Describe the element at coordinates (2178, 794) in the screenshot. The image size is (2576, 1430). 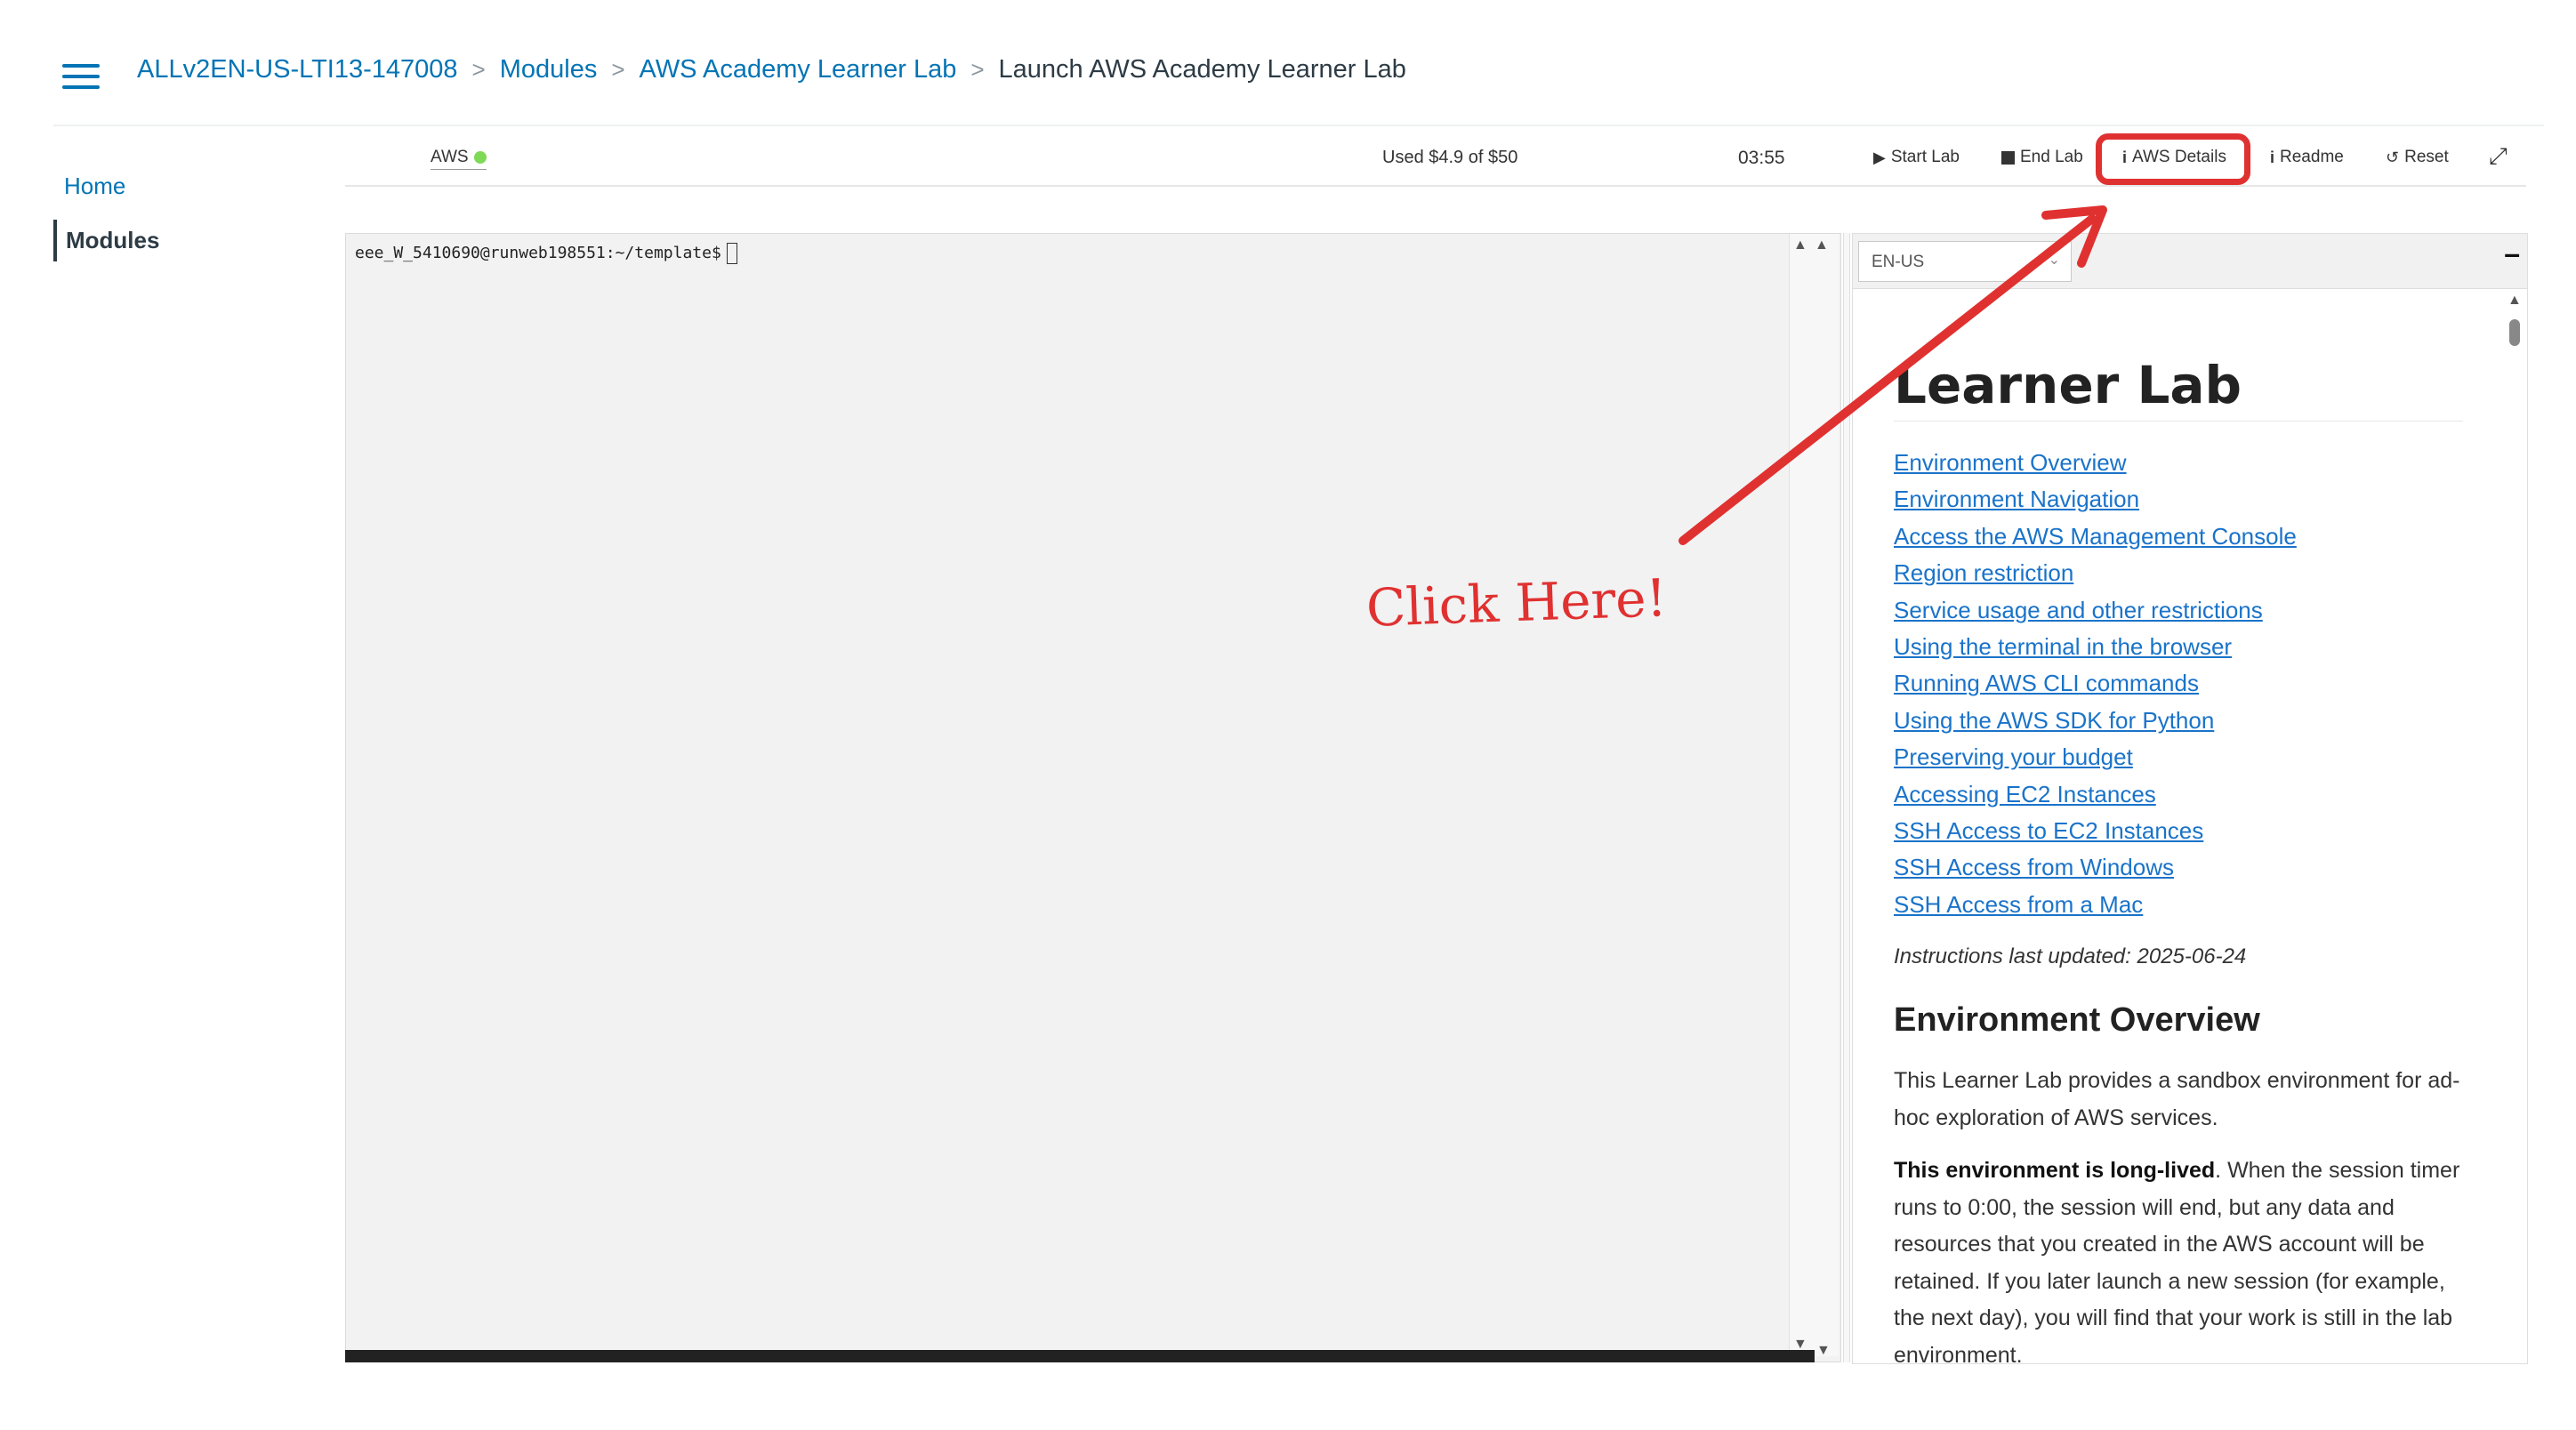
I see `toc-link: Accessing EC2 Instances` at that location.